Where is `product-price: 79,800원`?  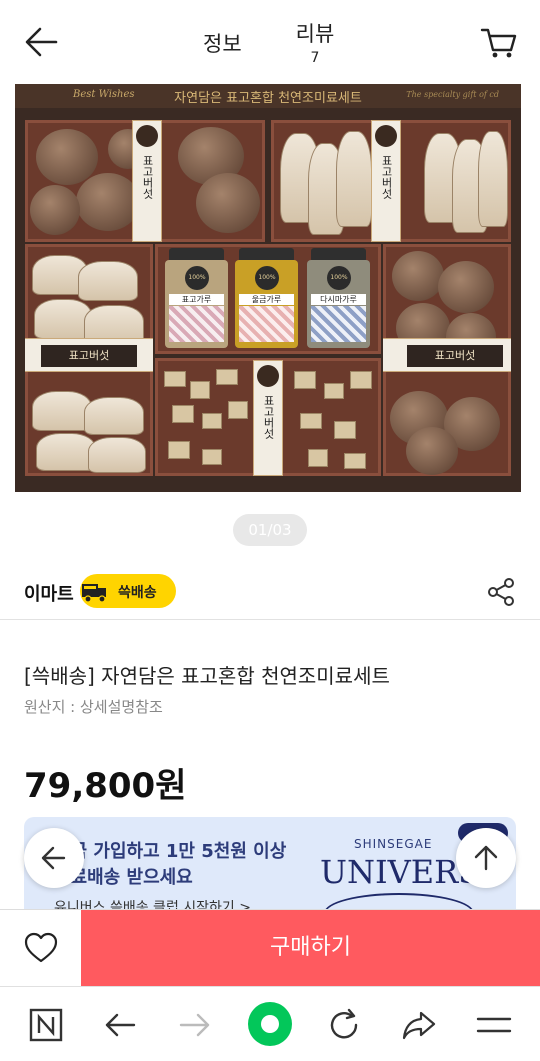
product-price: 79,800원 is located at coordinates (105, 786).